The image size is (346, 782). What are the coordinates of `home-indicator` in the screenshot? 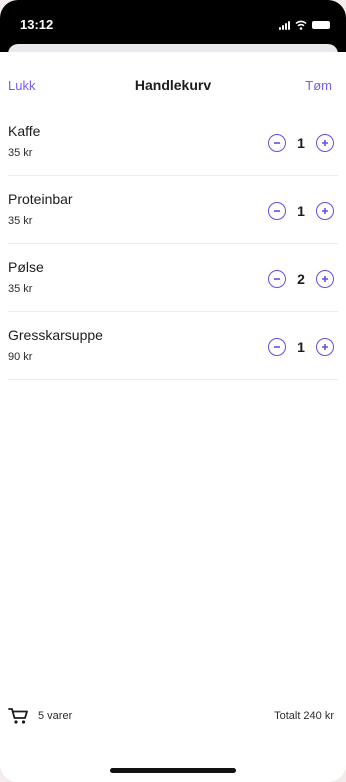 It's located at (173, 770).